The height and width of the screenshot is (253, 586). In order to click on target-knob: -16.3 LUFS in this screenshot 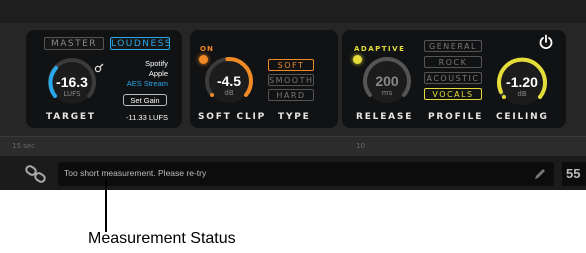, I will do `click(72, 82)`.